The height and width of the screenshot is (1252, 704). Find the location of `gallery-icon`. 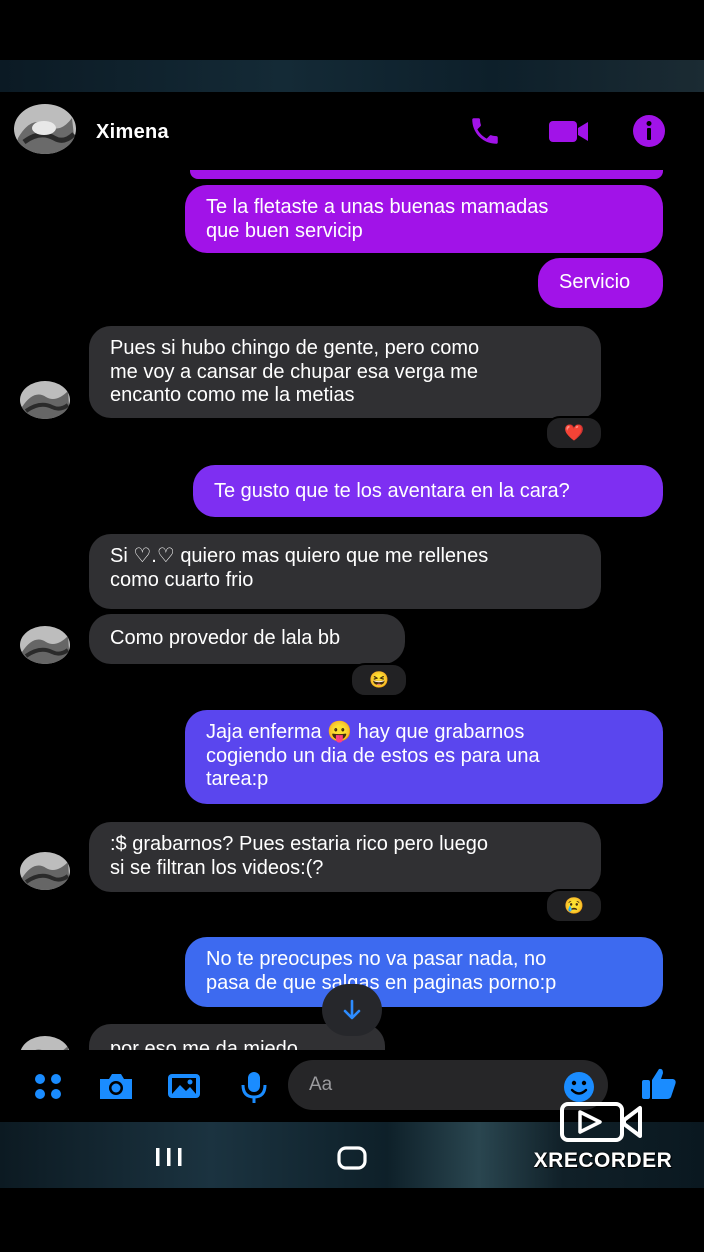

gallery-icon is located at coordinates (184, 1086).